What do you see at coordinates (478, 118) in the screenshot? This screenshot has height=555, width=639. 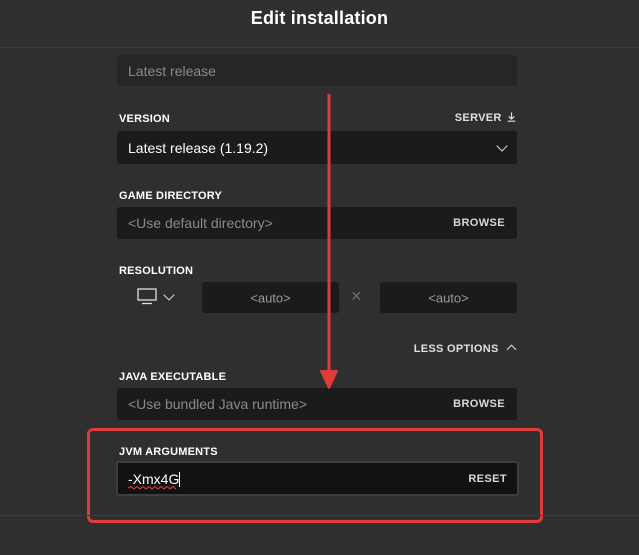 I see `server-link-label: SERVER` at bounding box center [478, 118].